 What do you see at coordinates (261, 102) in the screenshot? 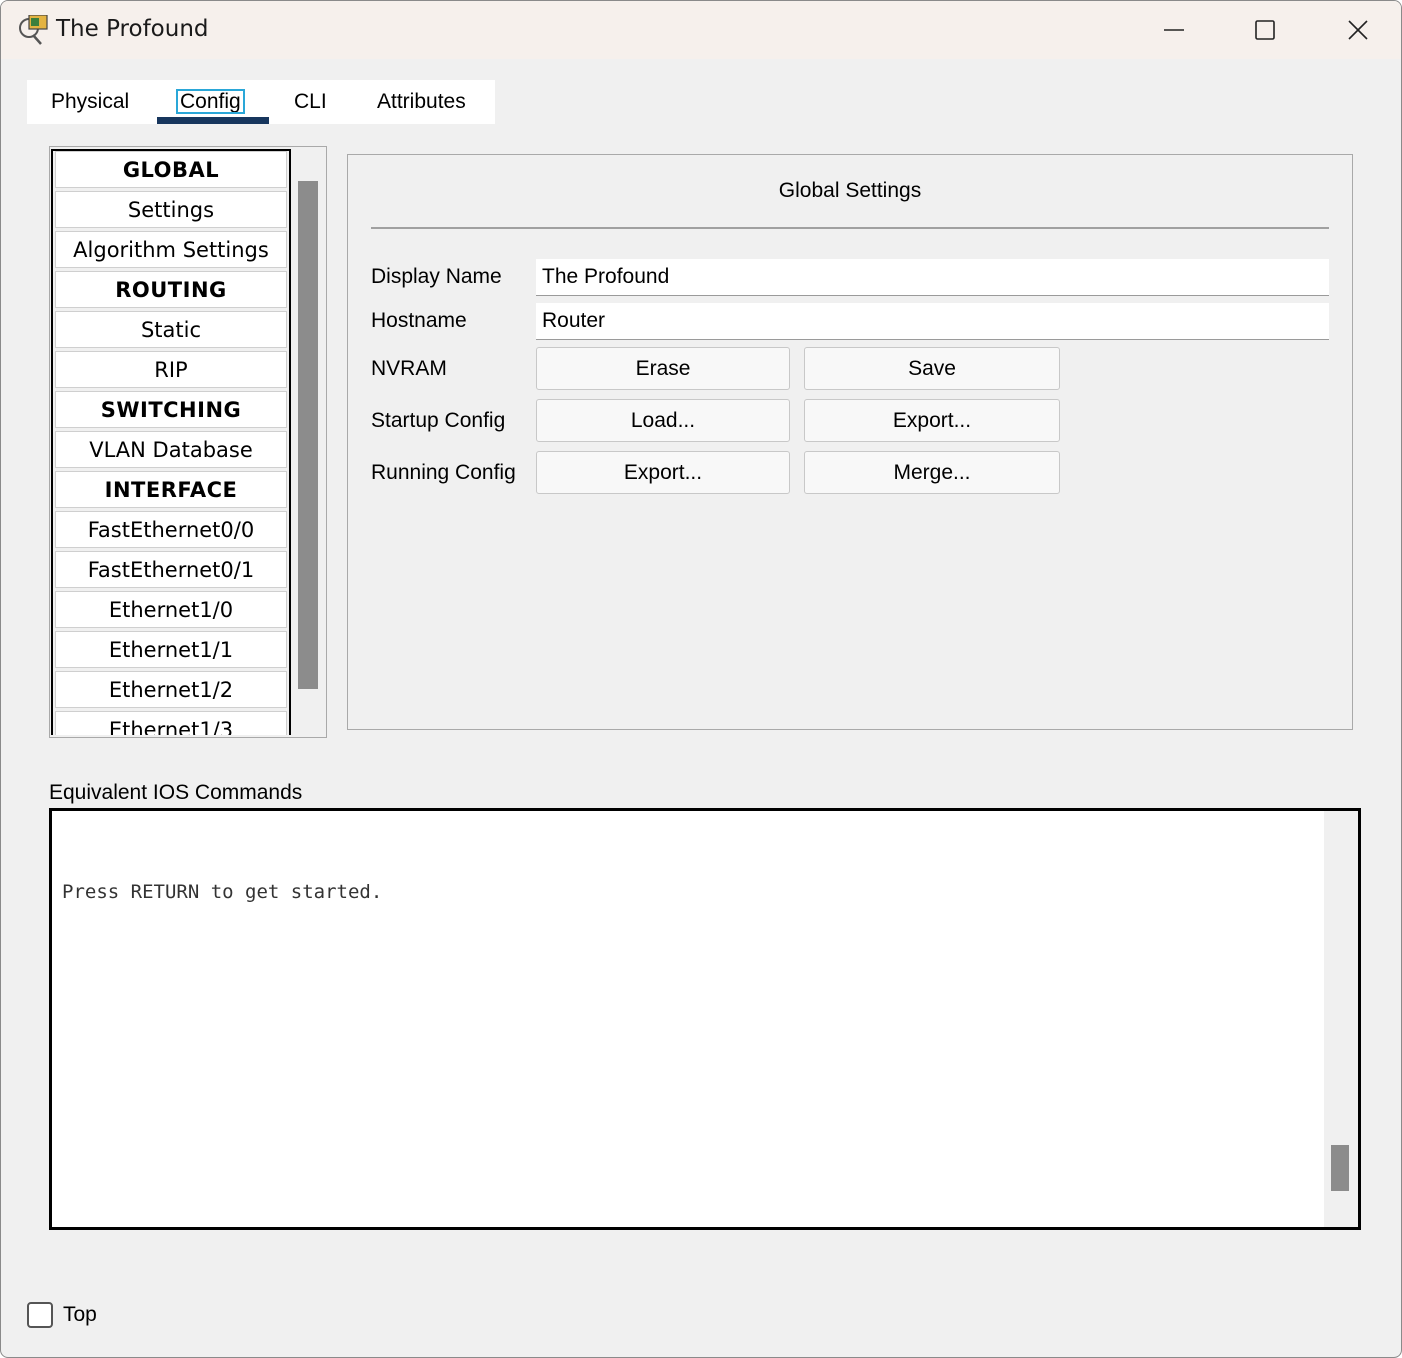
I see `tab-bar: Physical Config CLI Attributes` at bounding box center [261, 102].